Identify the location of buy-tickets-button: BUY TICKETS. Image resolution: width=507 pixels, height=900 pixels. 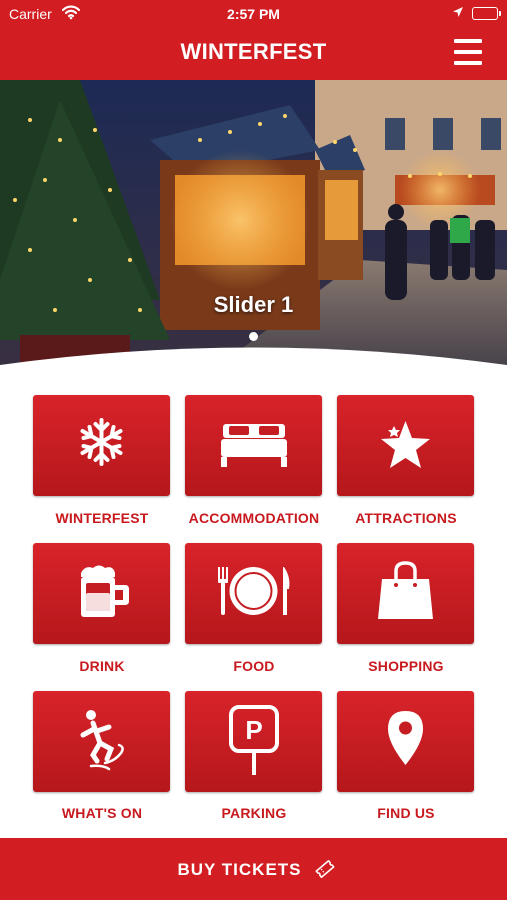
(253, 869).